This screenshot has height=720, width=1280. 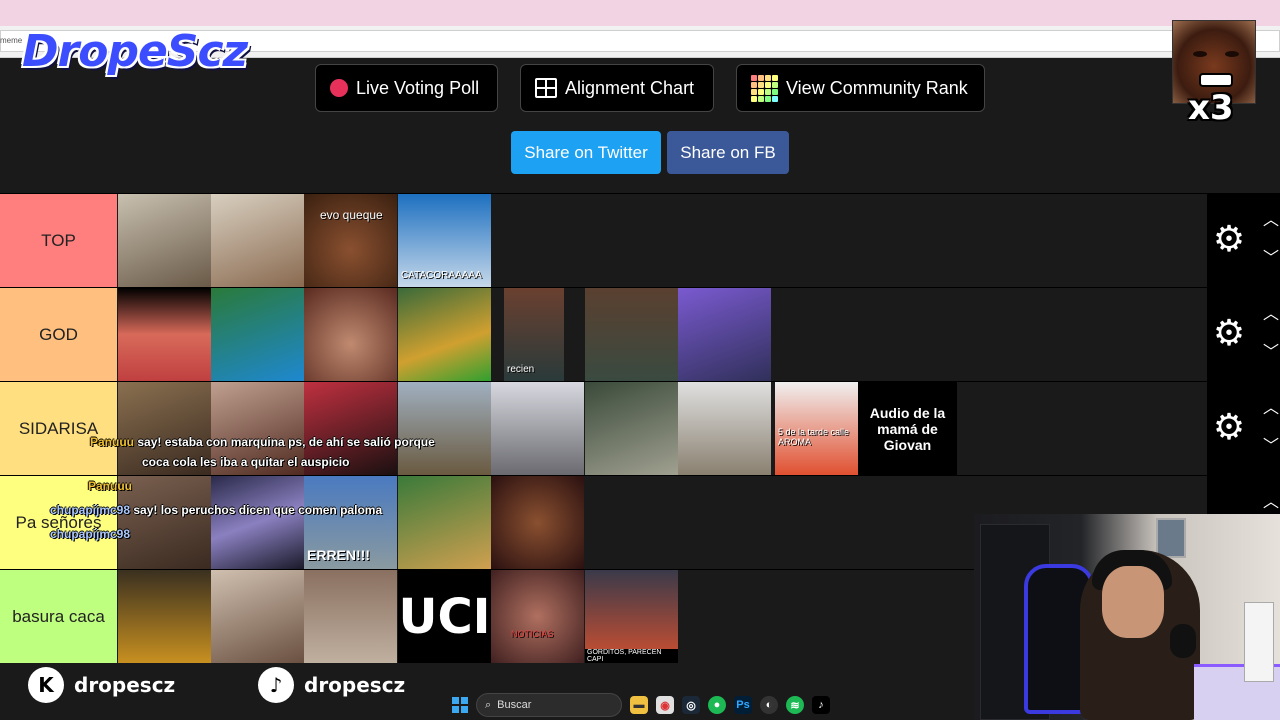 I want to click on webcam-feed, so click(x=1127, y=617).